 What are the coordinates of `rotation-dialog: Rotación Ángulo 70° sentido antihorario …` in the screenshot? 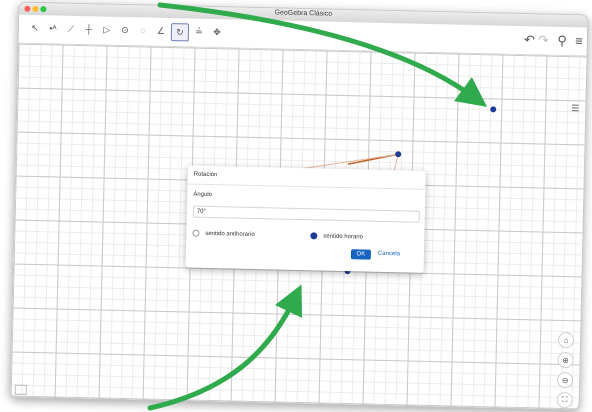 It's located at (305, 219).